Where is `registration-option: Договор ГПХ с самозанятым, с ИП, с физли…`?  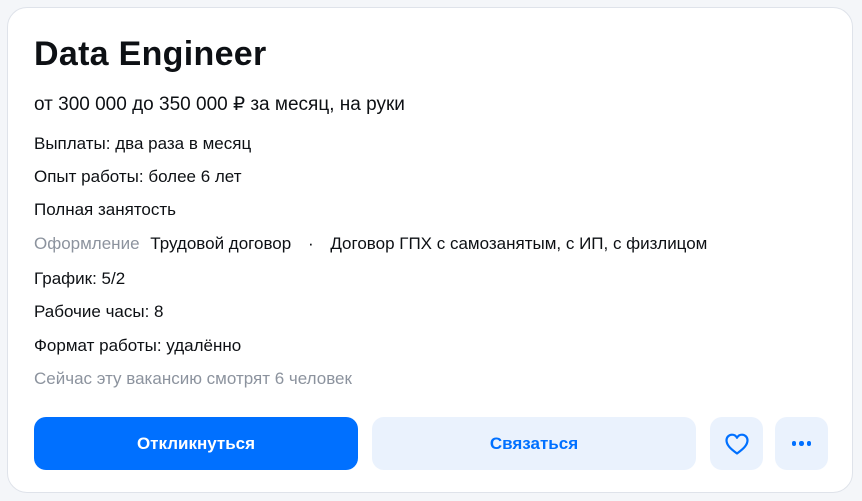
registration-option: Договор ГПХ с самозанятым, с ИП, с физли… is located at coordinates (519, 243).